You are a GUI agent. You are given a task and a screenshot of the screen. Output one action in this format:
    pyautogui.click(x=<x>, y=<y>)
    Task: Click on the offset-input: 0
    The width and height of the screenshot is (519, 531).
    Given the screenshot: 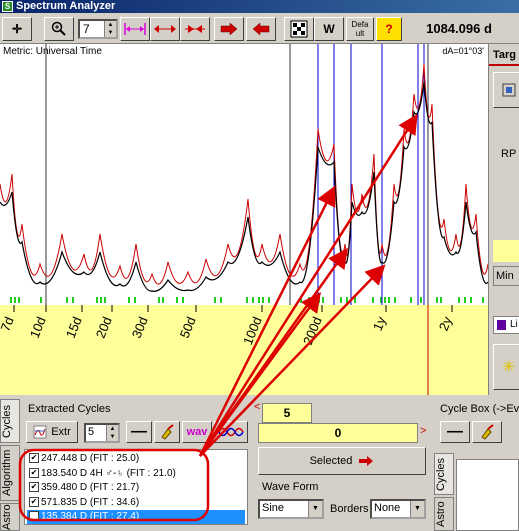 What is the action you would take?
    pyautogui.click(x=338, y=433)
    